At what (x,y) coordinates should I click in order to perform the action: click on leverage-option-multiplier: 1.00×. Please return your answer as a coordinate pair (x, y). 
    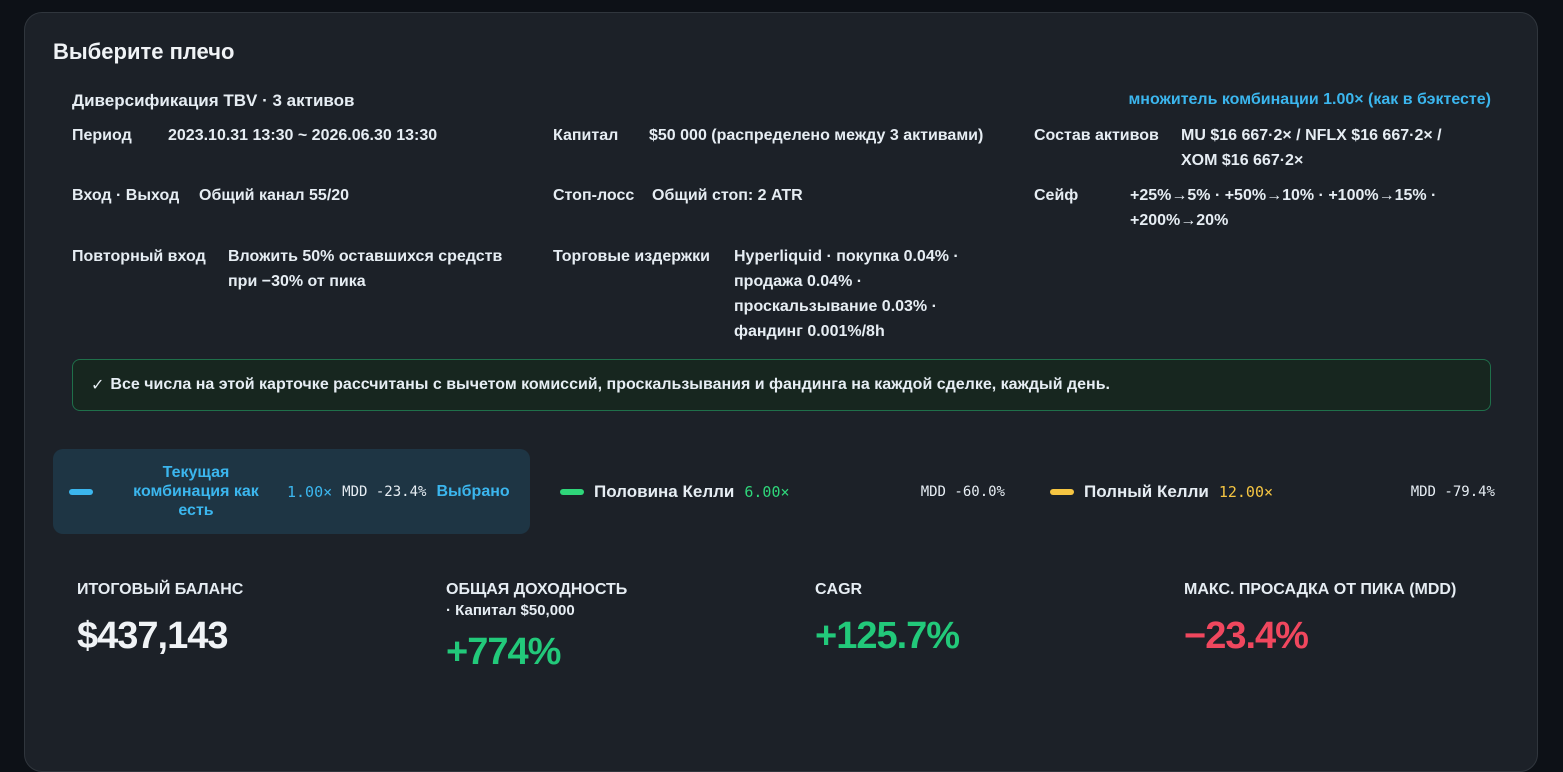
    Looking at the image, I should click on (310, 491).